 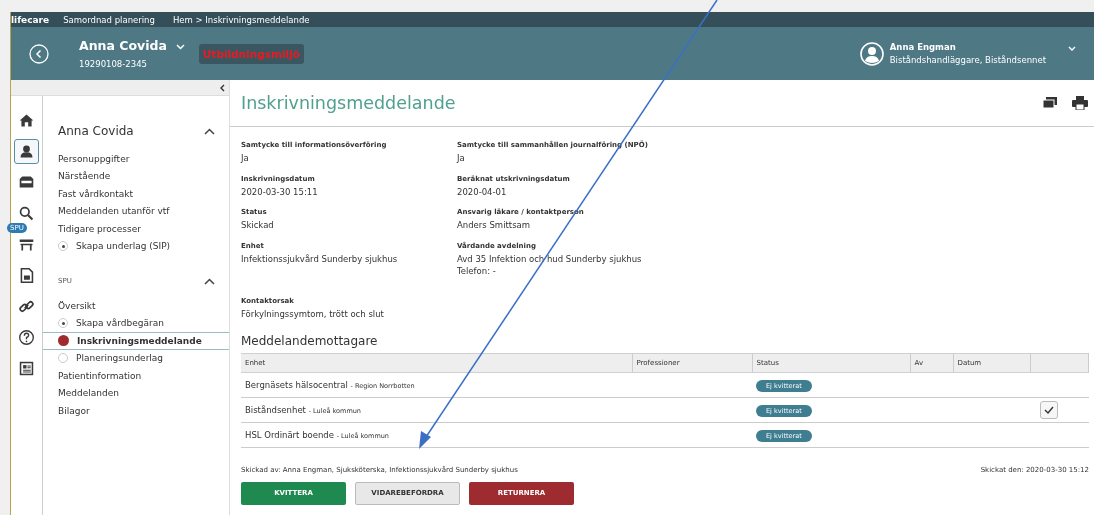 What do you see at coordinates (30, 19) in the screenshot?
I see `brand-logo: lifecare` at bounding box center [30, 19].